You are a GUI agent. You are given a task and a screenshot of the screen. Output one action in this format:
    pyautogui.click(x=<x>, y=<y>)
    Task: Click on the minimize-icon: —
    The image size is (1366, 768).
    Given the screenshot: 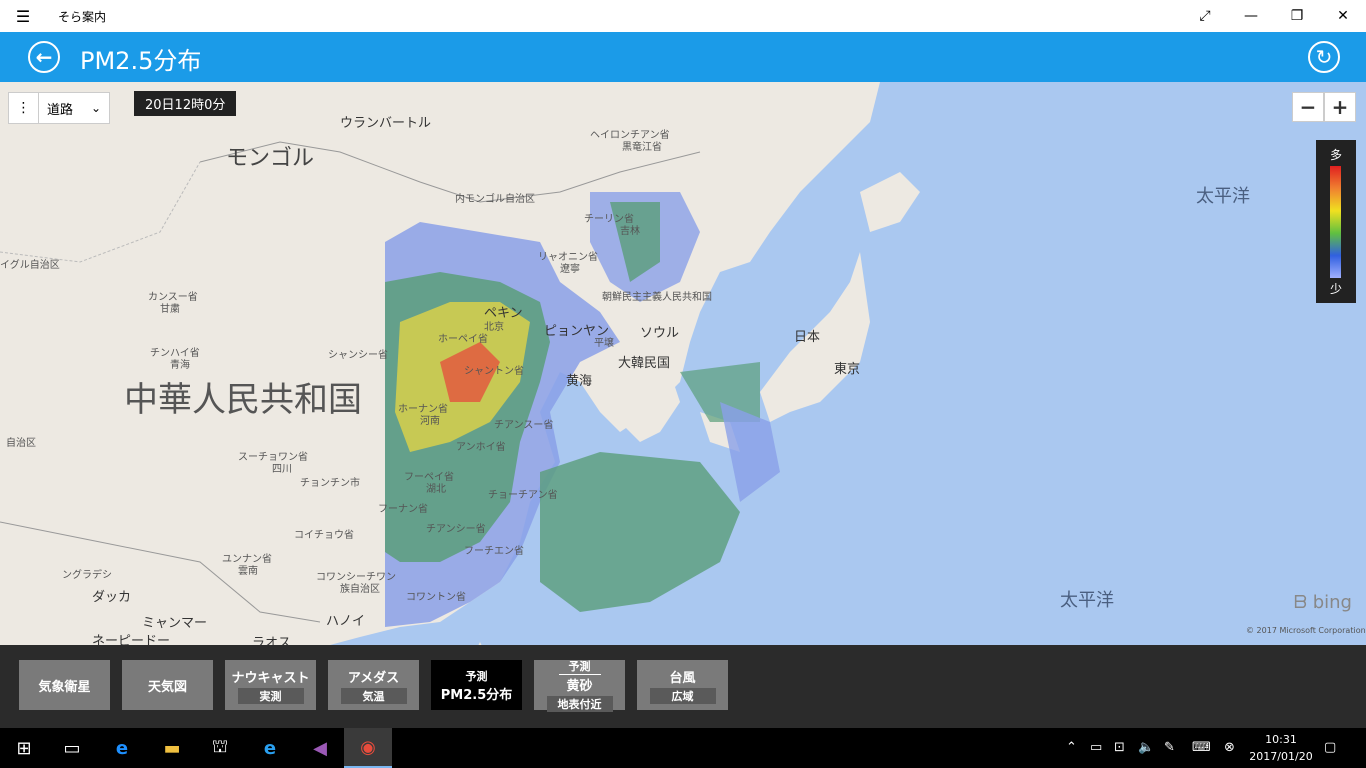 What is the action you would take?
    pyautogui.click(x=1251, y=16)
    